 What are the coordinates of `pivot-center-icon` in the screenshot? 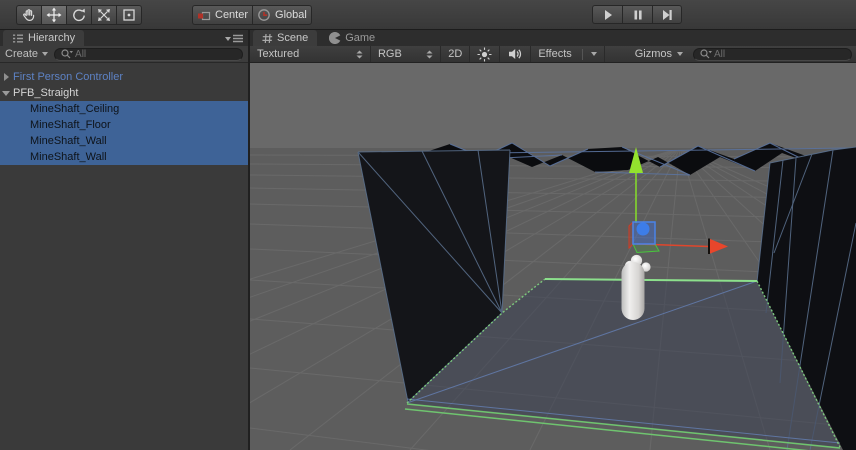 It's located at (204, 15).